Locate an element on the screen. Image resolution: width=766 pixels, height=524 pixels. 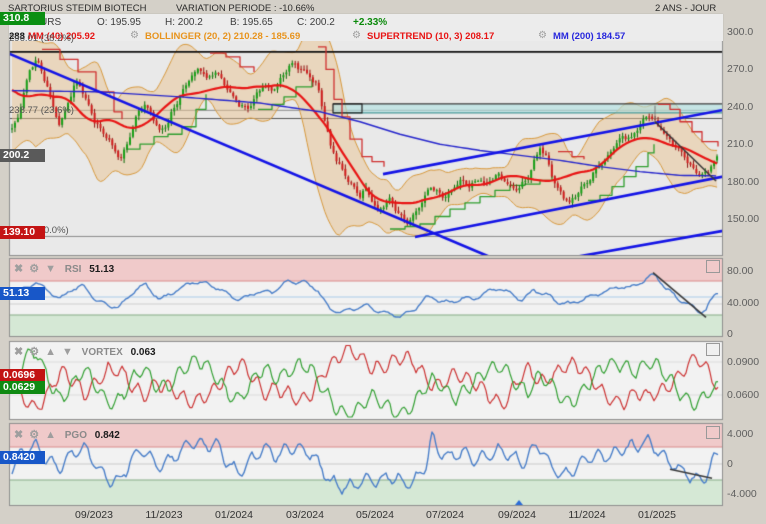
rsi-tick: 40.000 is located at coordinates (743, 302).